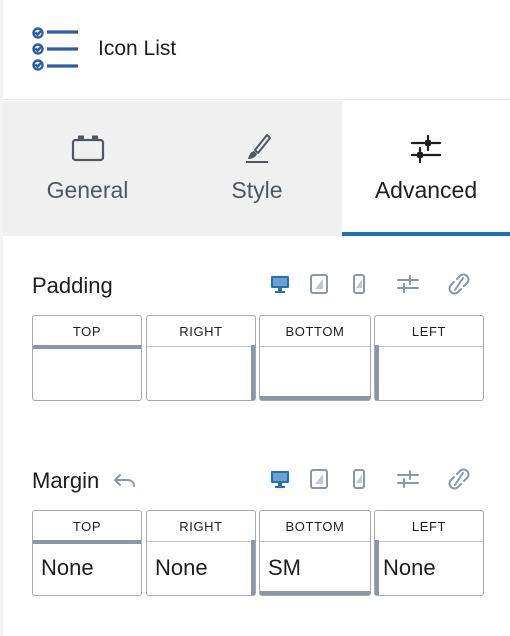 The image size is (510, 636). I want to click on padding-left-input: LEFT, so click(429, 358).